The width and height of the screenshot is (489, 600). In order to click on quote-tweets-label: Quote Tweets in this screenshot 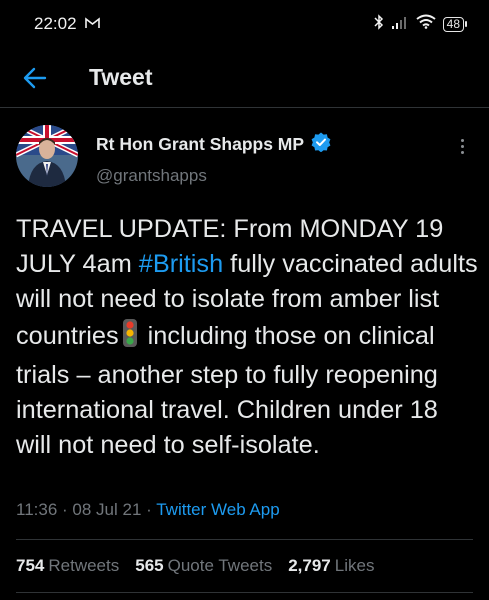, I will do `click(220, 565)`.